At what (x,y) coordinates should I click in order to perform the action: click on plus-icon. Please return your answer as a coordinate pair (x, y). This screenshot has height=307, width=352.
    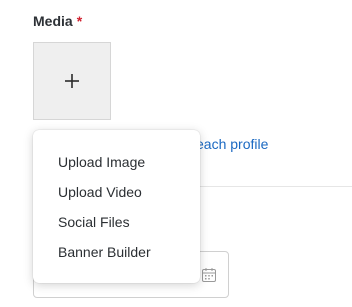
    Looking at the image, I should click on (72, 81).